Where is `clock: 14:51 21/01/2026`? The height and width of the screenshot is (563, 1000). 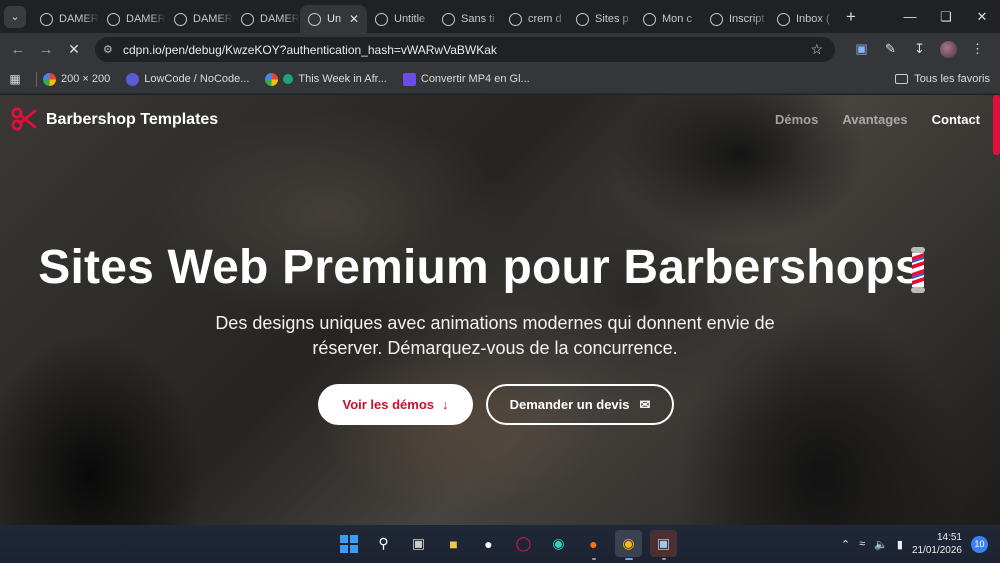 clock: 14:51 21/01/2026 is located at coordinates (937, 544).